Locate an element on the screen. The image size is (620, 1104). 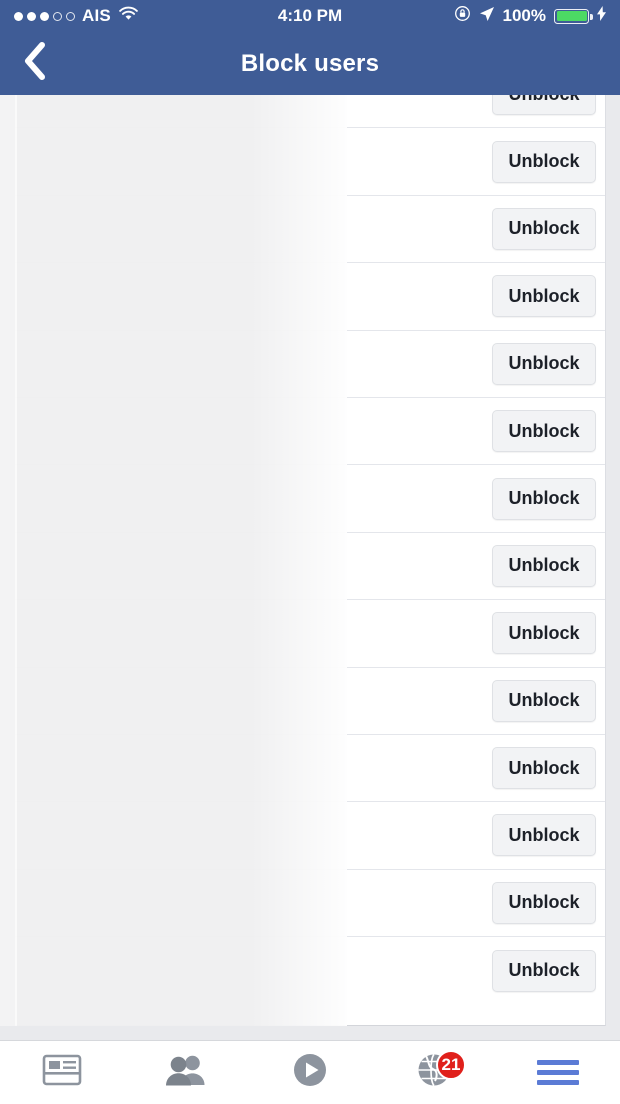
tab-news-feed is located at coordinates (62, 1072).